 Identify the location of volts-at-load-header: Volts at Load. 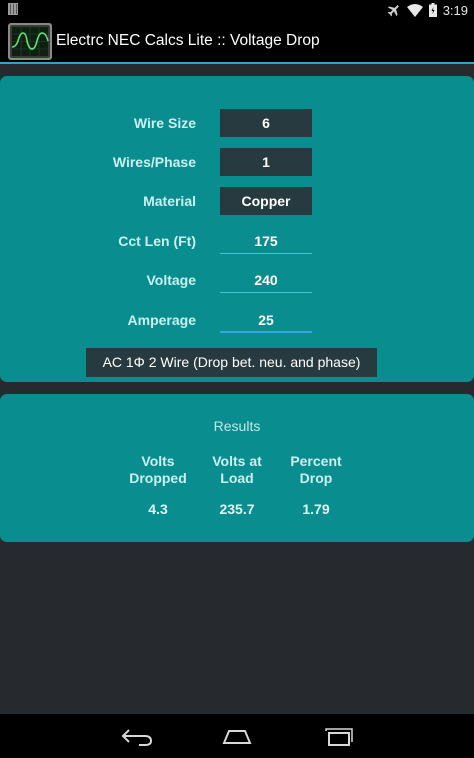
(237, 470).